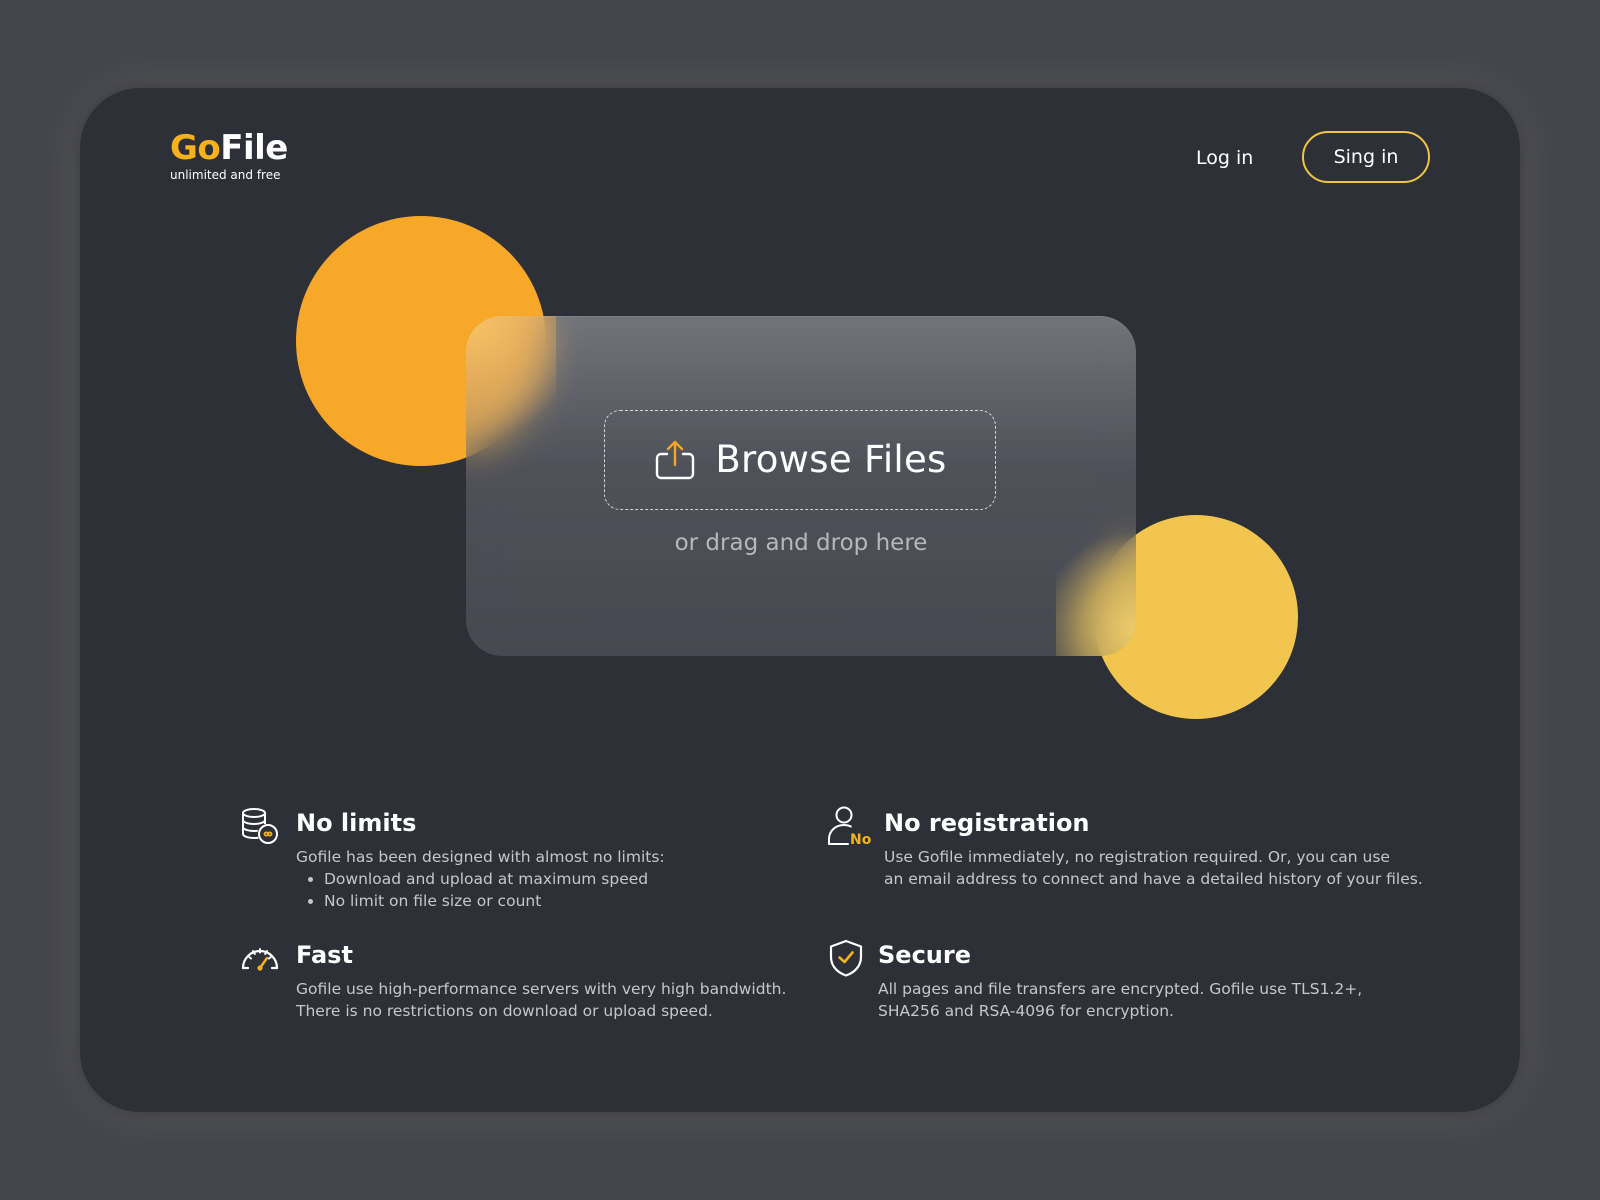 The width and height of the screenshot is (1600, 1200). What do you see at coordinates (260, 826) in the screenshot?
I see `database-infinity-icon` at bounding box center [260, 826].